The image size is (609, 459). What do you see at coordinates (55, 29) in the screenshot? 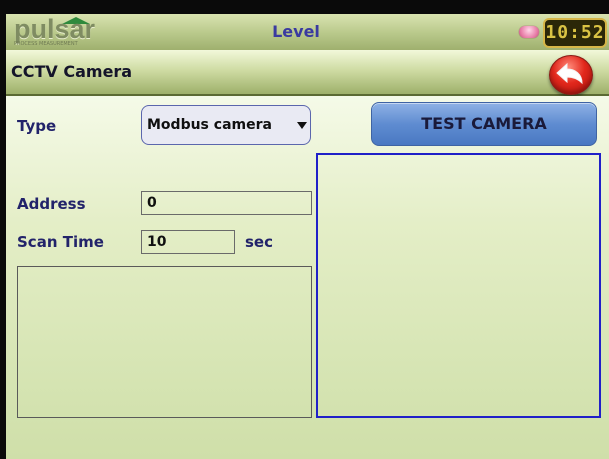
I see `logo-text: pulsar` at bounding box center [55, 29].